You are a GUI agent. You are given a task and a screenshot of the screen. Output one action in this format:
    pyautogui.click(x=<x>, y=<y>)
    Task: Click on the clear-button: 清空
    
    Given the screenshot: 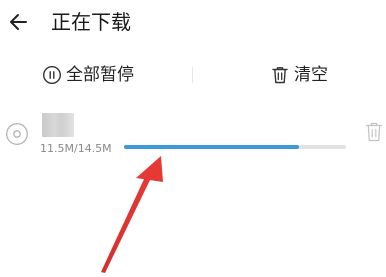 What is the action you would take?
    pyautogui.click(x=299, y=75)
    